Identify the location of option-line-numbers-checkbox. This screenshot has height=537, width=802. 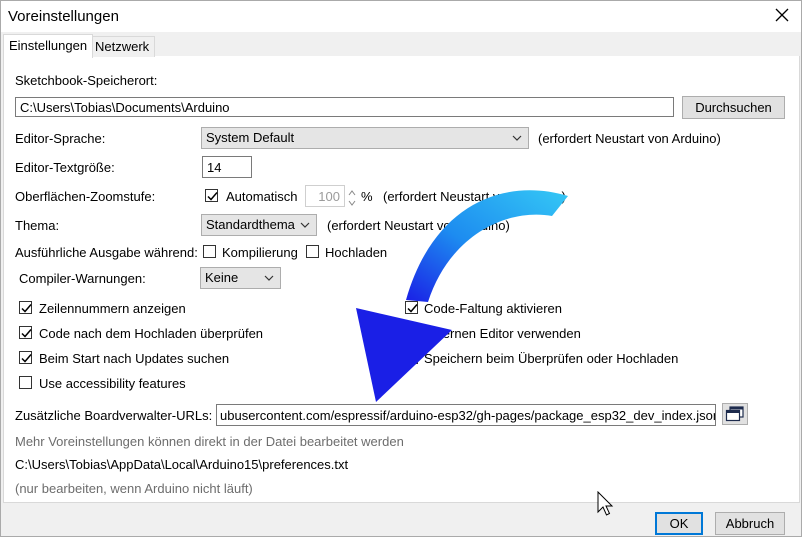
(25, 307).